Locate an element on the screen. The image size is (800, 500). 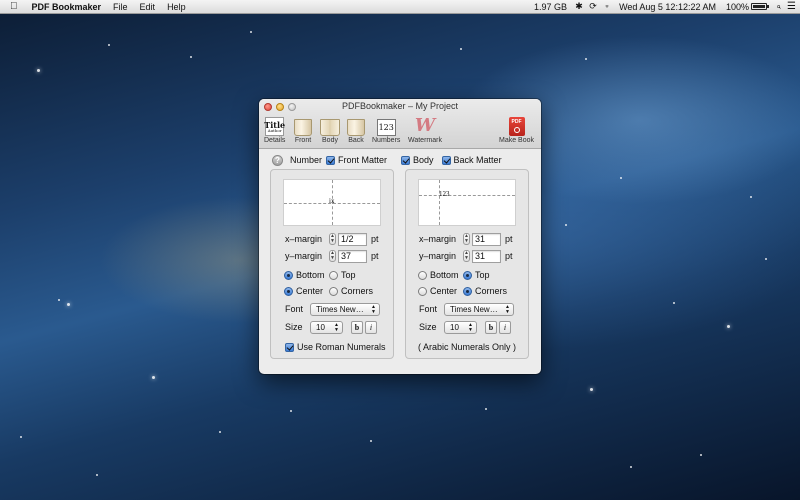
front-matter-checkbox is located at coordinates (331, 160).